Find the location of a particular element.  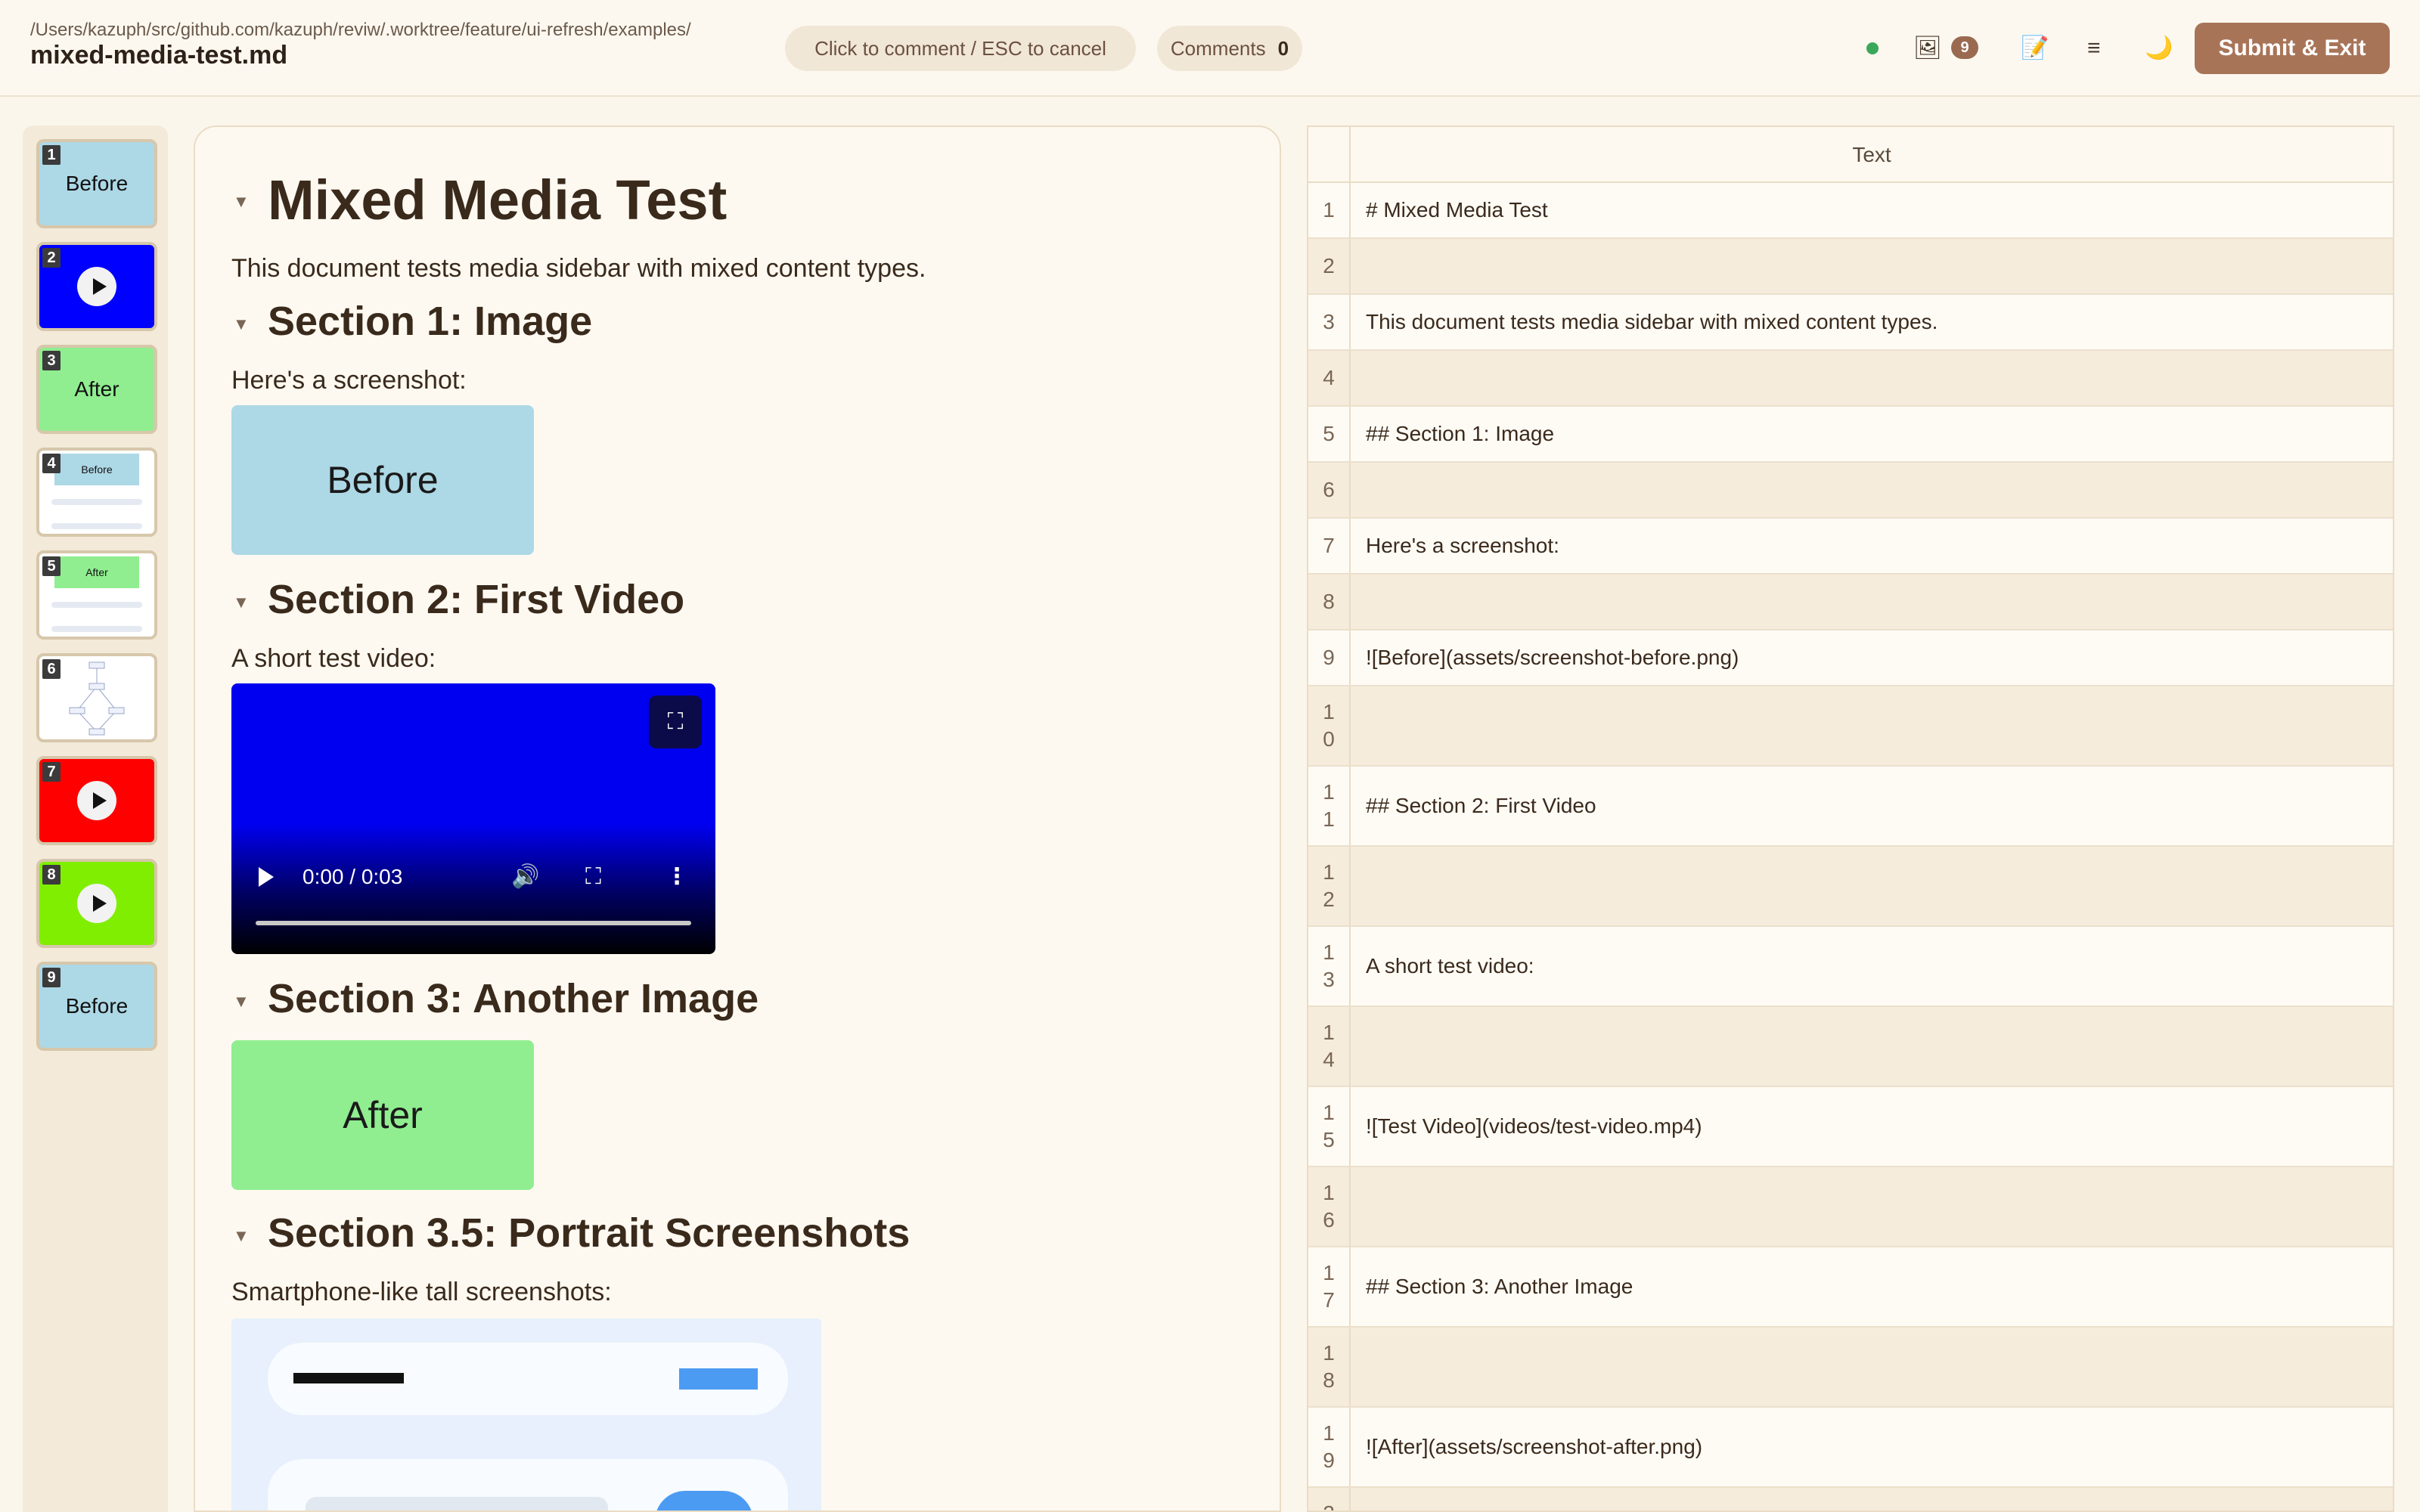

media-thumbnail: 2 is located at coordinates (96, 286).